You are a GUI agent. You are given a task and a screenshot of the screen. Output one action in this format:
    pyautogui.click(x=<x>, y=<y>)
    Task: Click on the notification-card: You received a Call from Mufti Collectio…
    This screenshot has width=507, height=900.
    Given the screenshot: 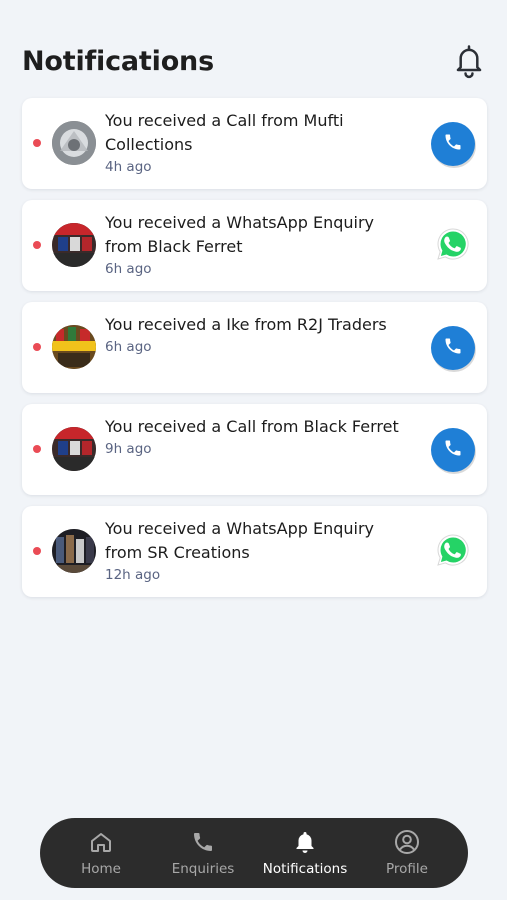 What is the action you would take?
    pyautogui.click(x=254, y=143)
    